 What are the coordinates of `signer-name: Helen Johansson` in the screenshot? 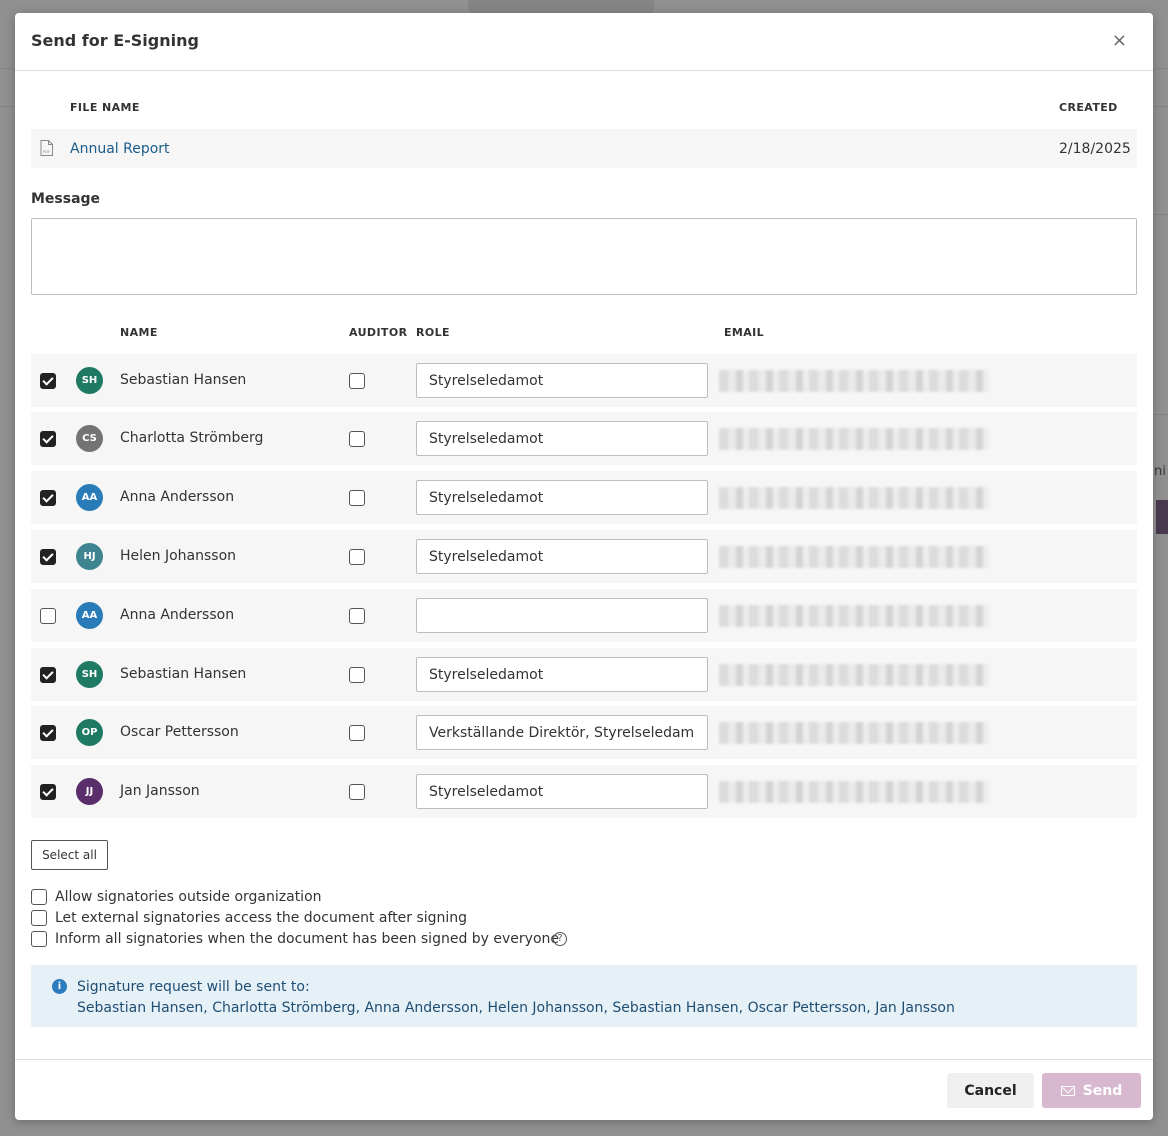 It's located at (178, 556).